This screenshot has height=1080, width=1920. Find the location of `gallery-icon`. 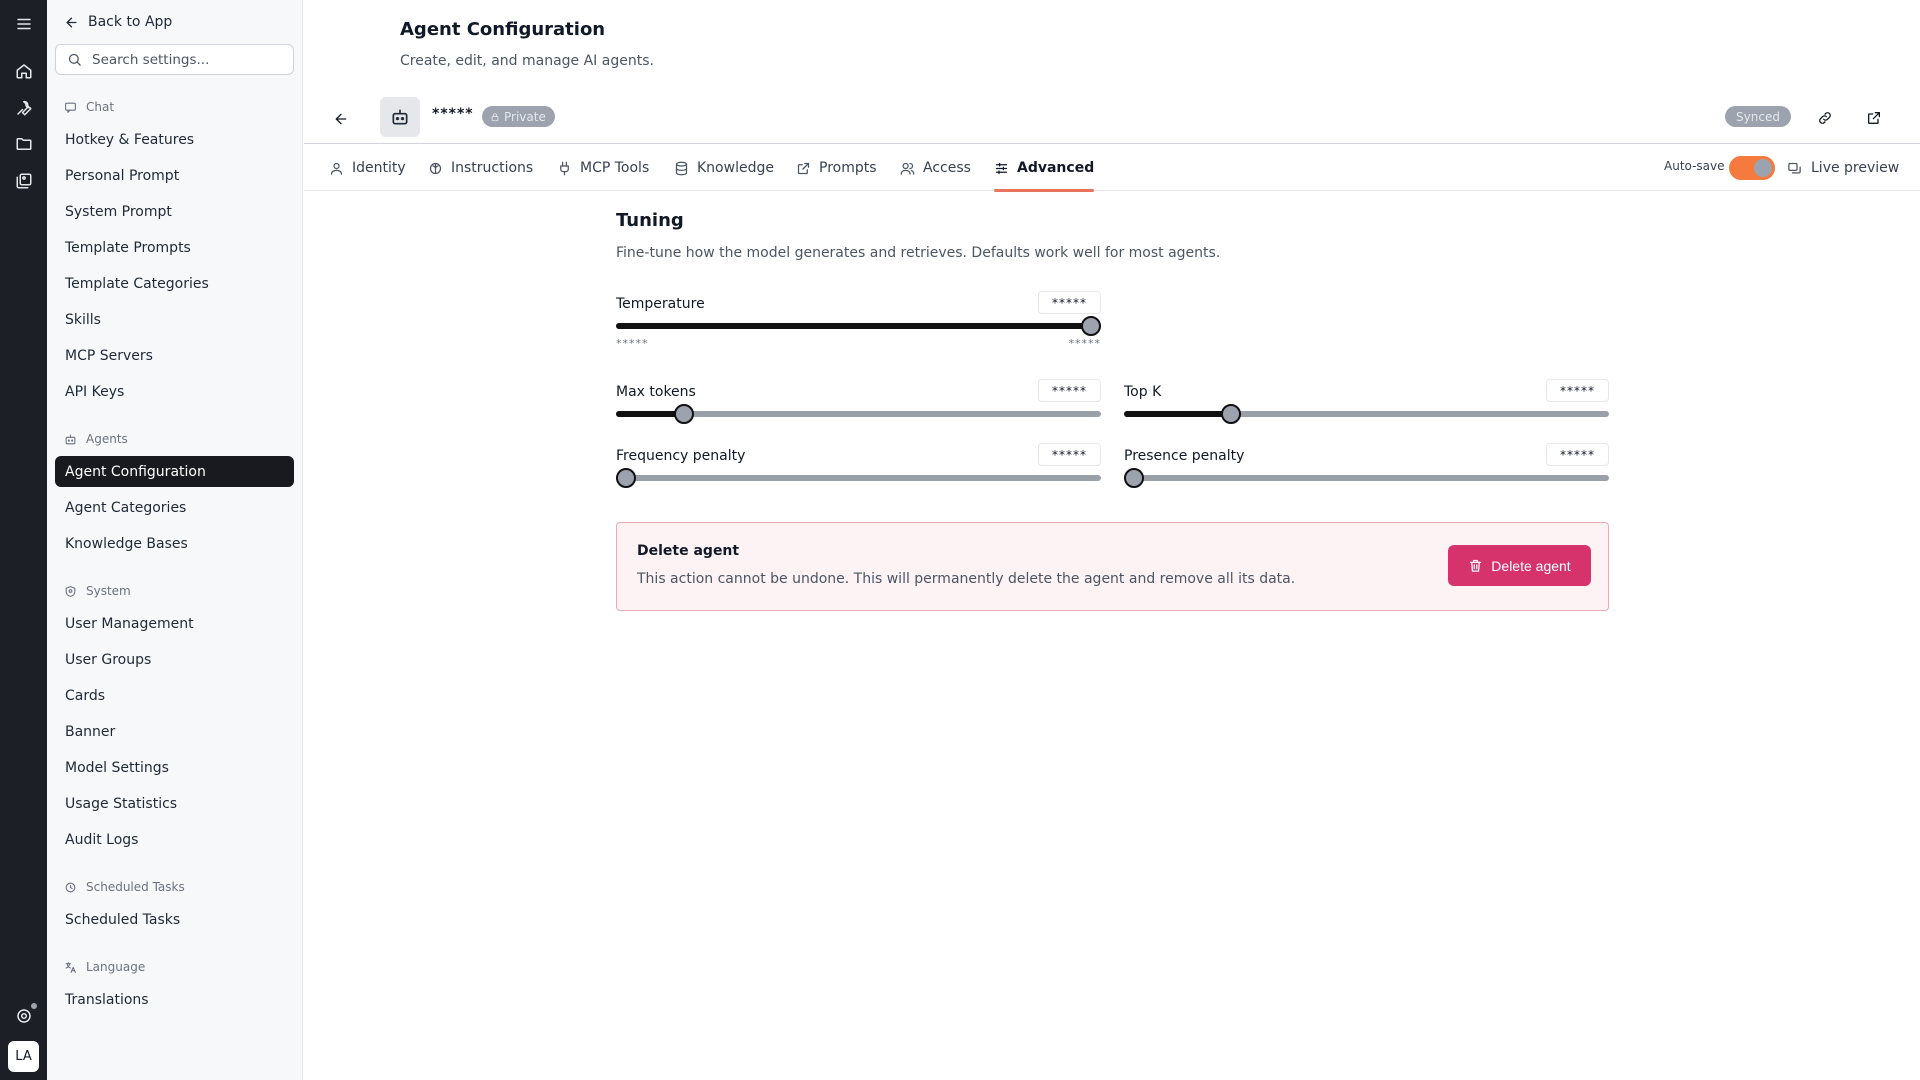

gallery-icon is located at coordinates (24, 181).